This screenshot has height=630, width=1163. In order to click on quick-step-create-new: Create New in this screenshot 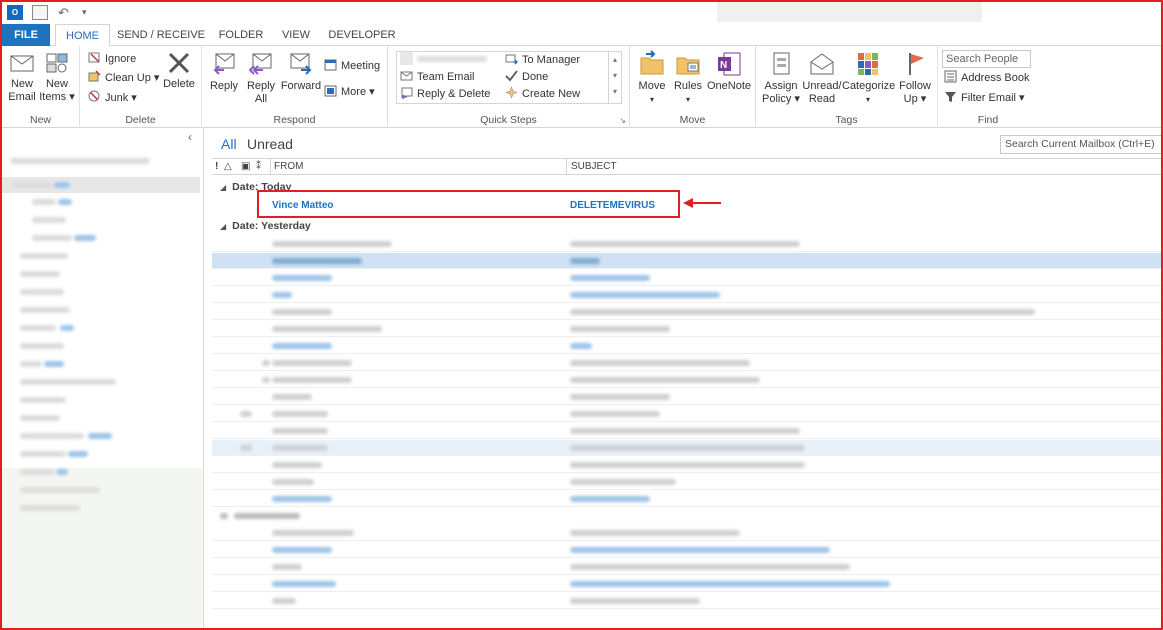, I will do `click(542, 94)`.